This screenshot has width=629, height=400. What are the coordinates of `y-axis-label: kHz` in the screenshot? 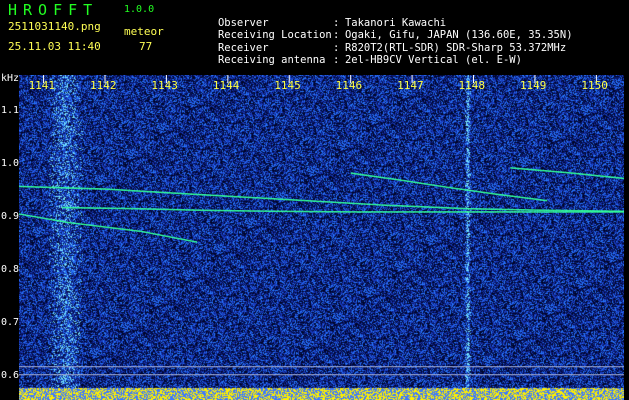 It's located at (10, 78).